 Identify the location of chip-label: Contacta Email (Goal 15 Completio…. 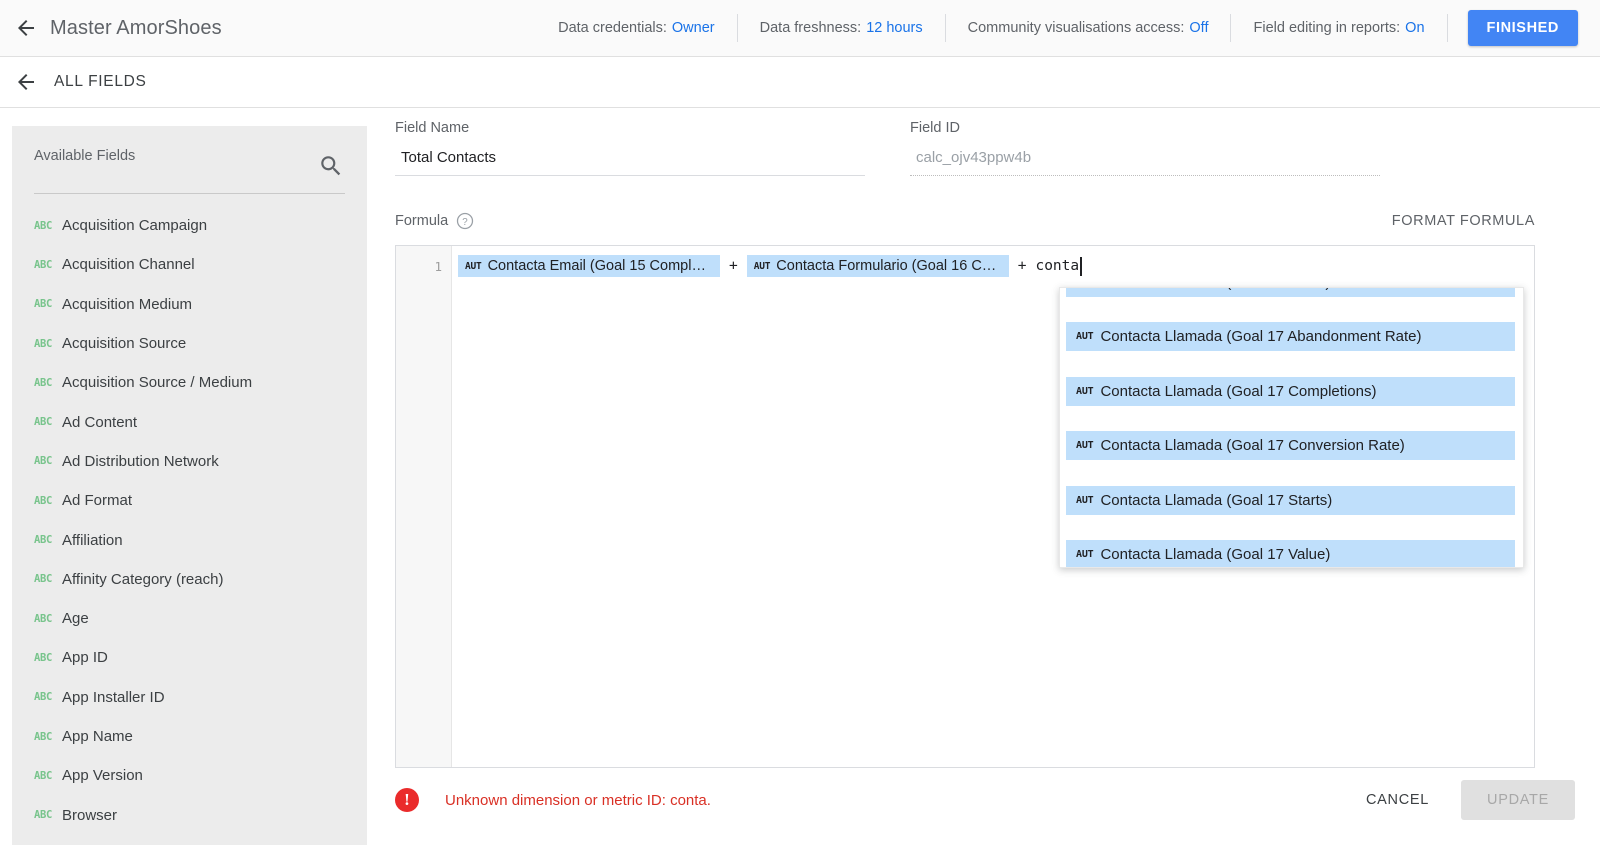
(600, 266).